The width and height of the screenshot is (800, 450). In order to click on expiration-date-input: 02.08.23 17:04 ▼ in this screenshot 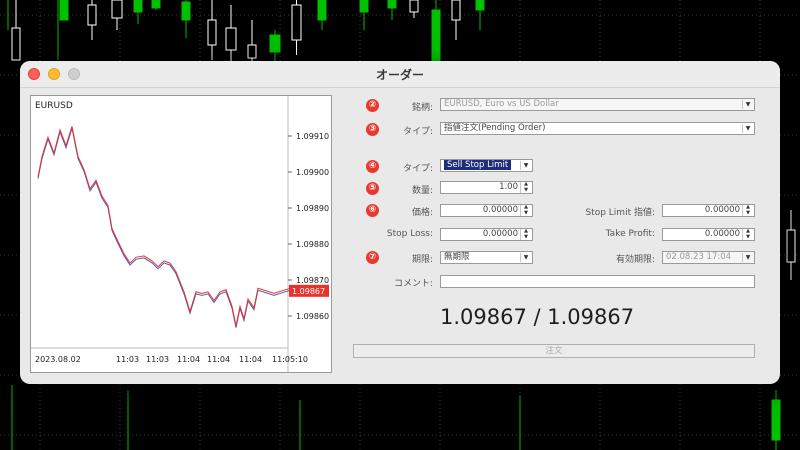, I will do `click(708, 257)`.